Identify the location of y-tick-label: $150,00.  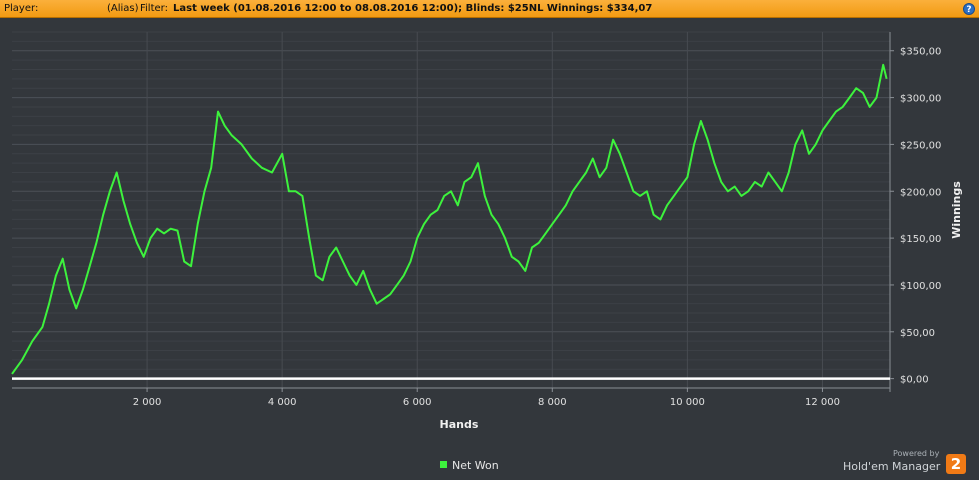
(920, 239).